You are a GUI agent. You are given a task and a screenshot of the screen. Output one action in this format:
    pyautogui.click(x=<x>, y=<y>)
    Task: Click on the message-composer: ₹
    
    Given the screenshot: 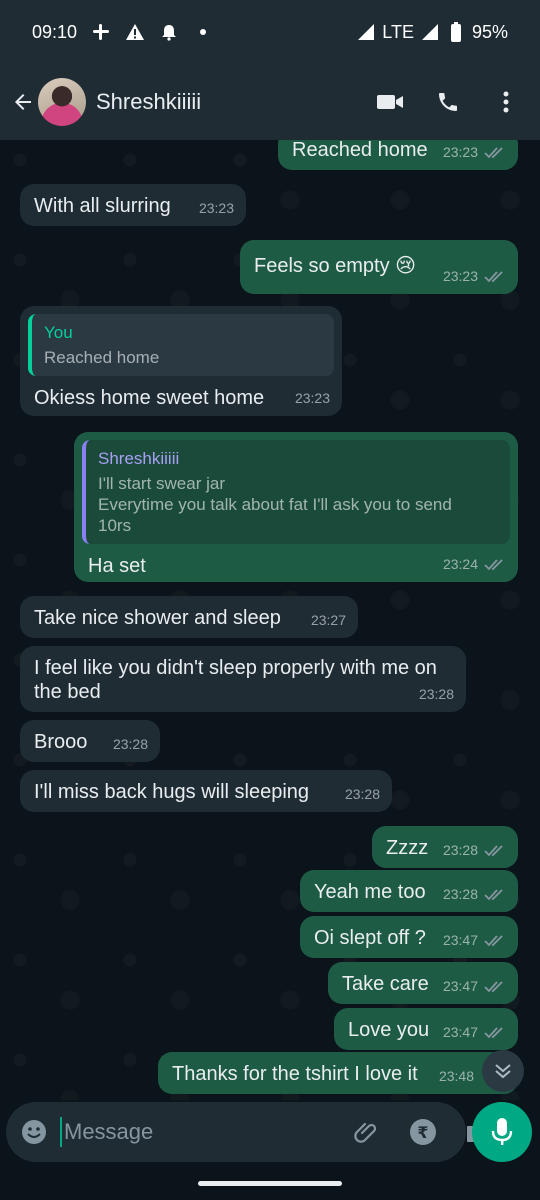 What is the action you would take?
    pyautogui.click(x=248, y=1132)
    